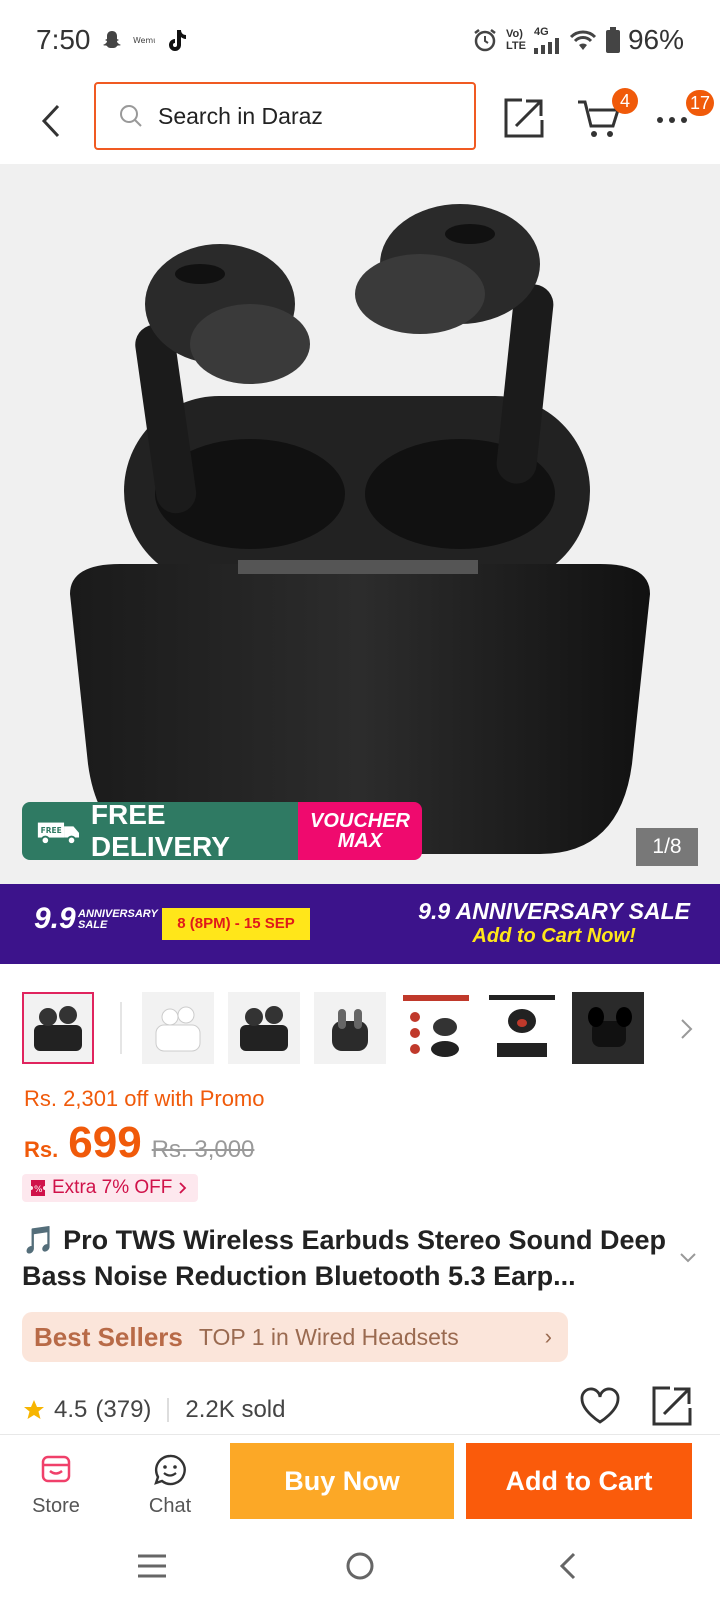 The width and height of the screenshot is (720, 1608). Describe the element at coordinates (546, 45) in the screenshot. I see `signal-icon` at that location.